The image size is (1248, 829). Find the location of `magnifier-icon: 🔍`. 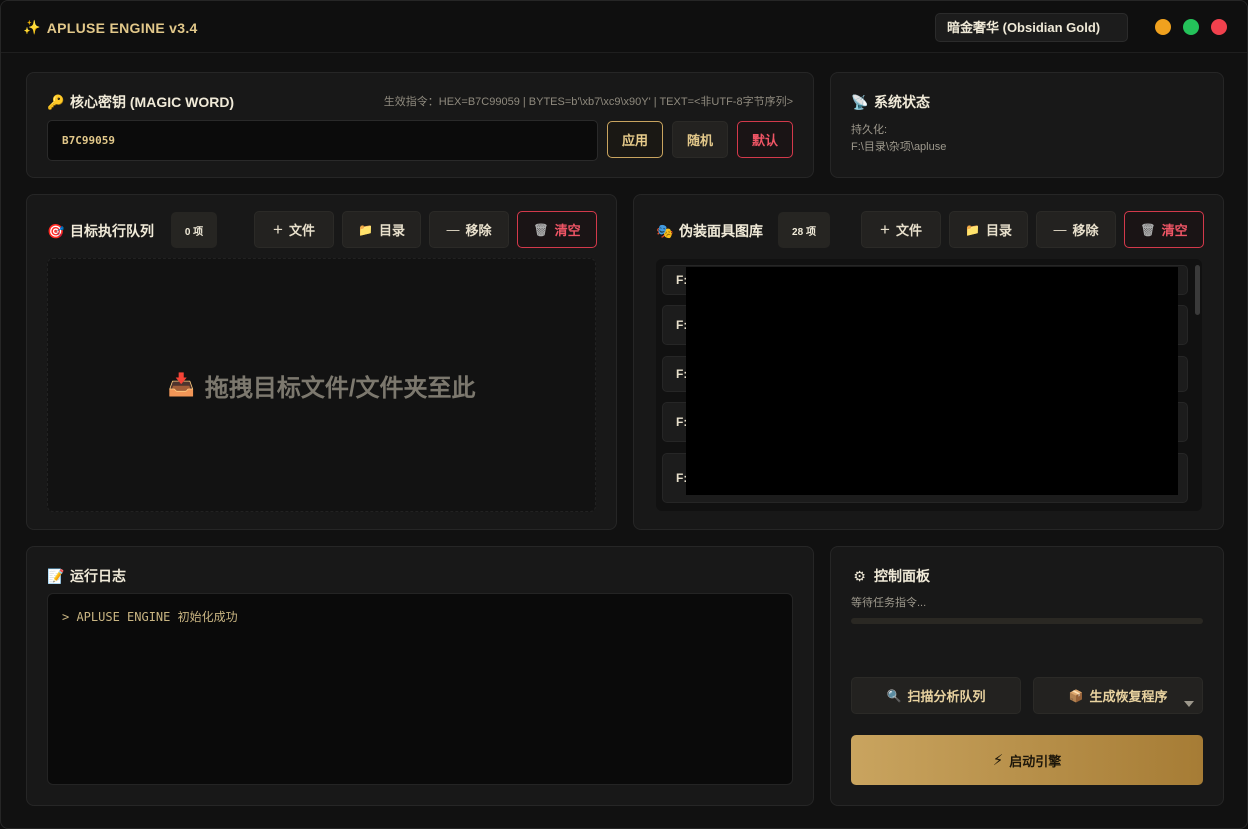

magnifier-icon: 🔍 is located at coordinates (894, 695).